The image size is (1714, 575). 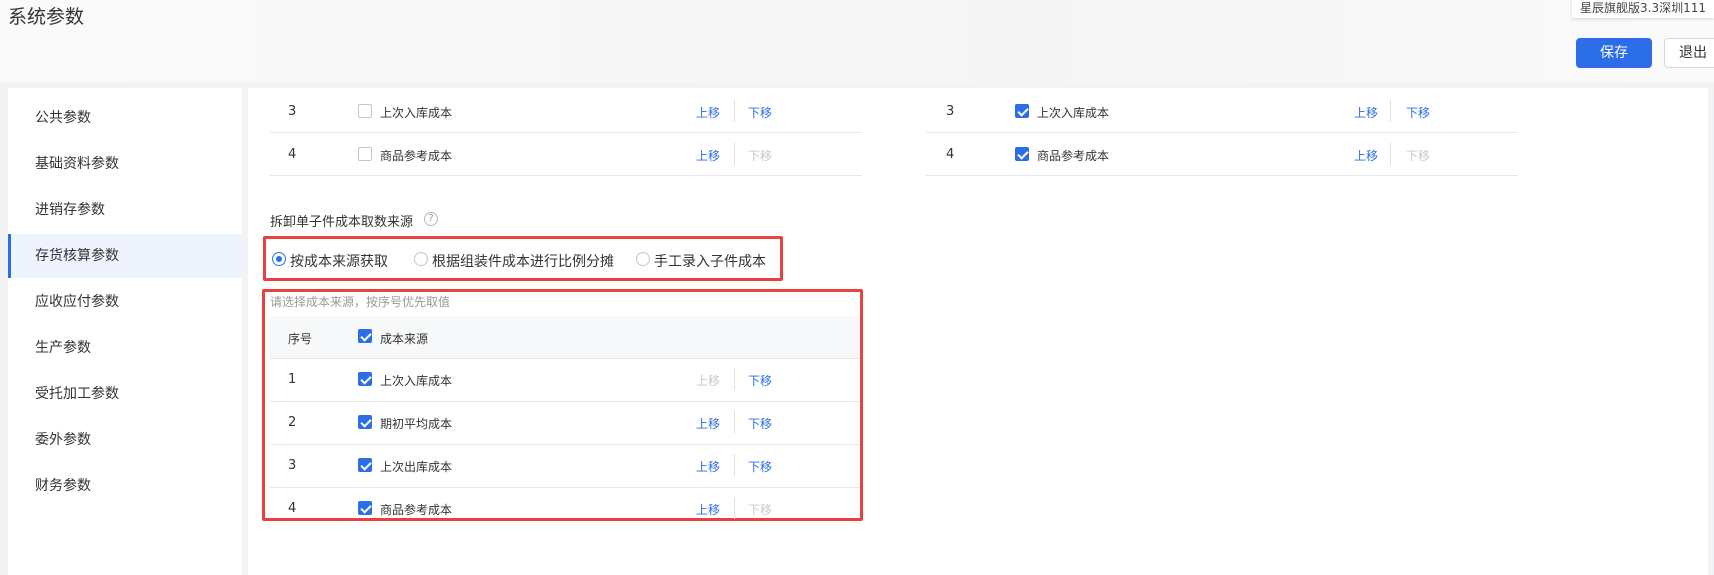 I want to click on cost-source-hint: 请选择成本来源，按序号优先取值, so click(x=360, y=302).